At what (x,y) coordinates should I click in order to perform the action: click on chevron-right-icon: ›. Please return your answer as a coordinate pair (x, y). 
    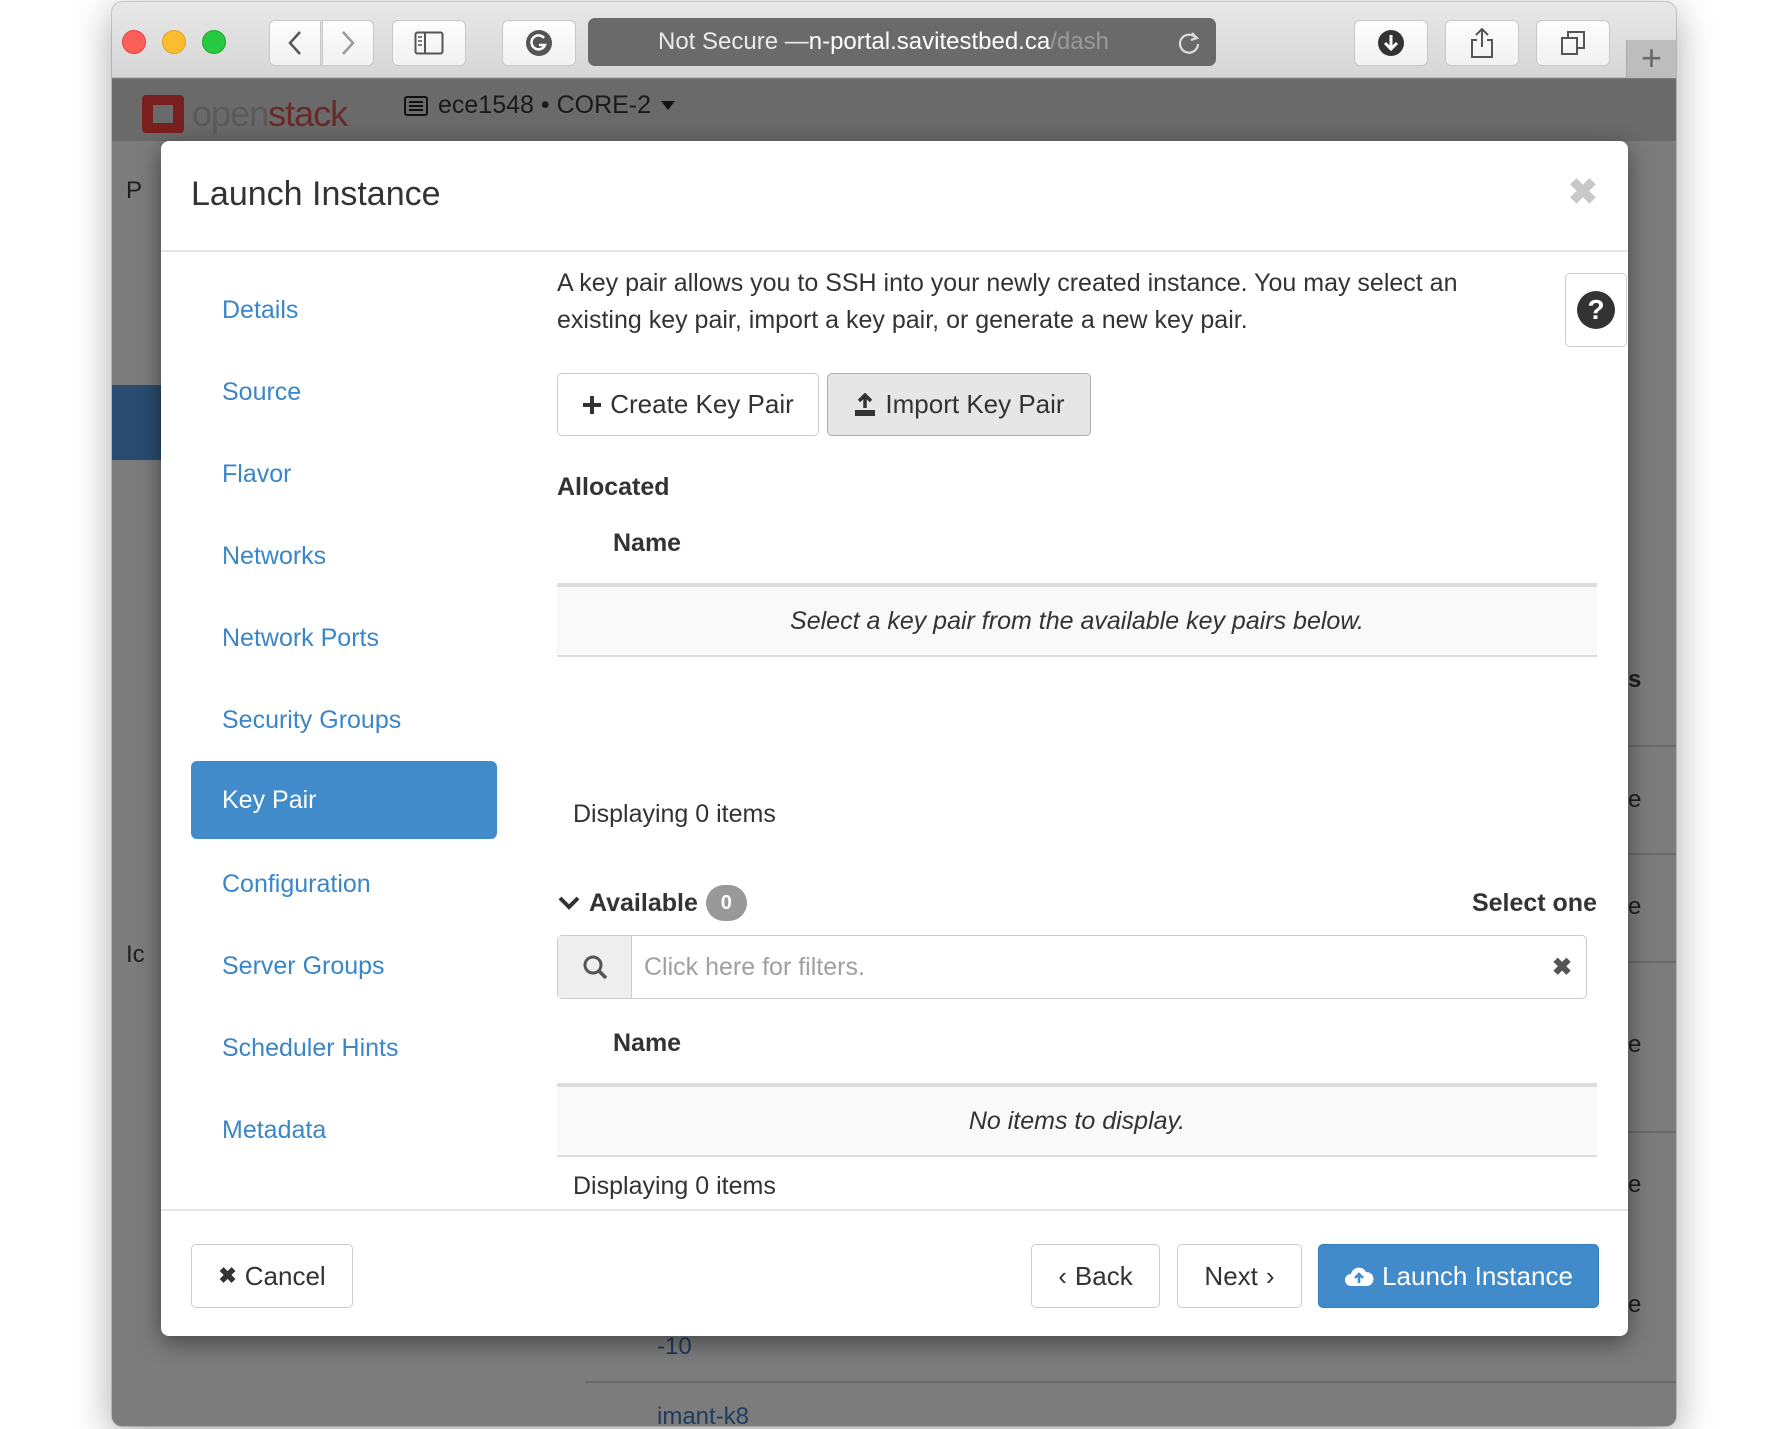
    Looking at the image, I should click on (1270, 1275).